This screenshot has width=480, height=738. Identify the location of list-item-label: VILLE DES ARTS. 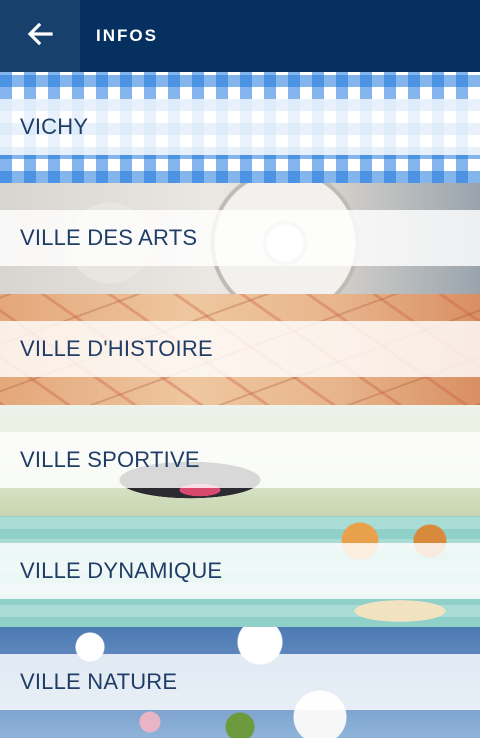
(109, 237).